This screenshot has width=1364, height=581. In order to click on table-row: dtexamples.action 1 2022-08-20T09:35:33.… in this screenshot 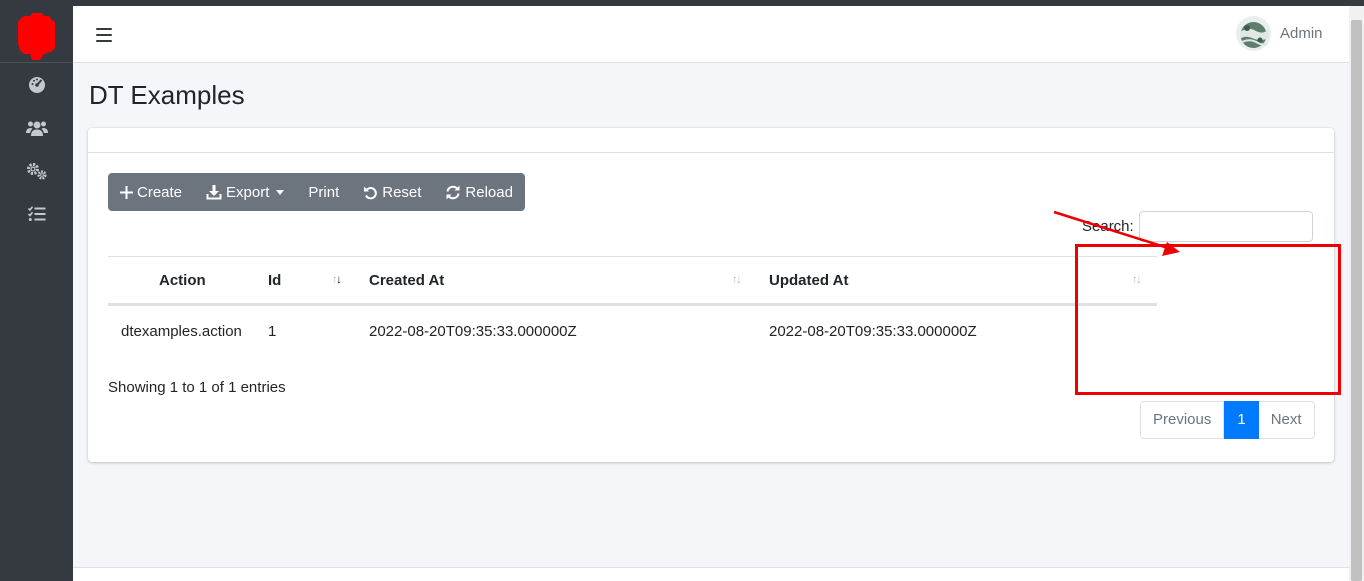, I will do `click(632, 332)`.